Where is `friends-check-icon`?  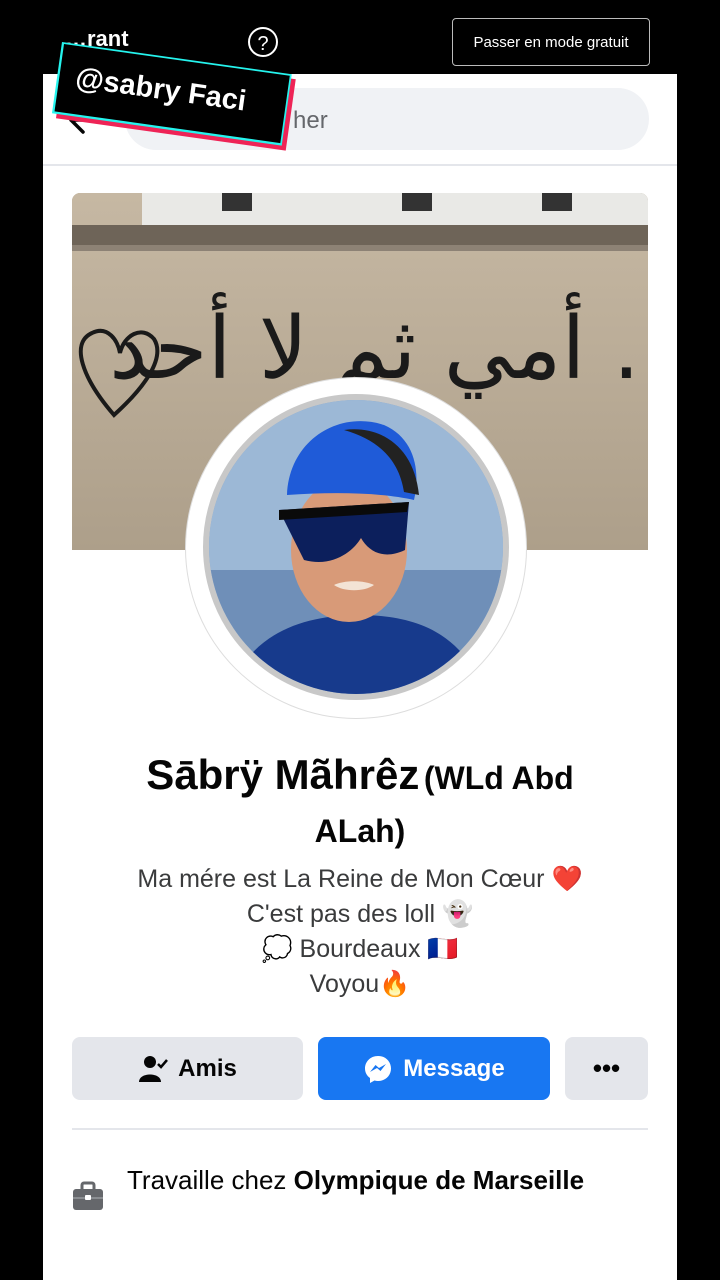
friends-check-icon is located at coordinates (153, 1069).